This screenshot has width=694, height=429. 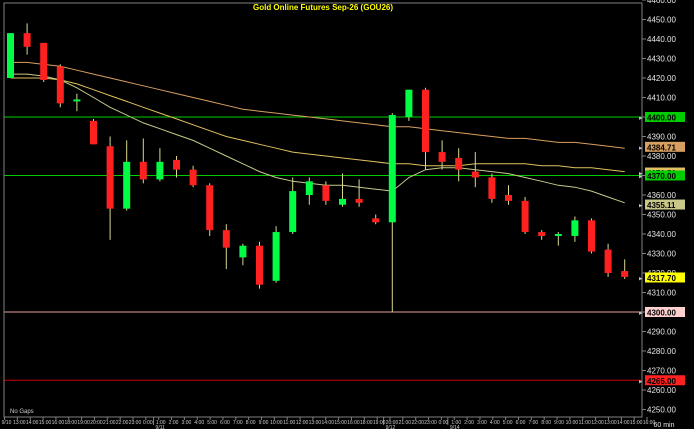 I want to click on x-tick-label: 0:00, so click(x=444, y=423).